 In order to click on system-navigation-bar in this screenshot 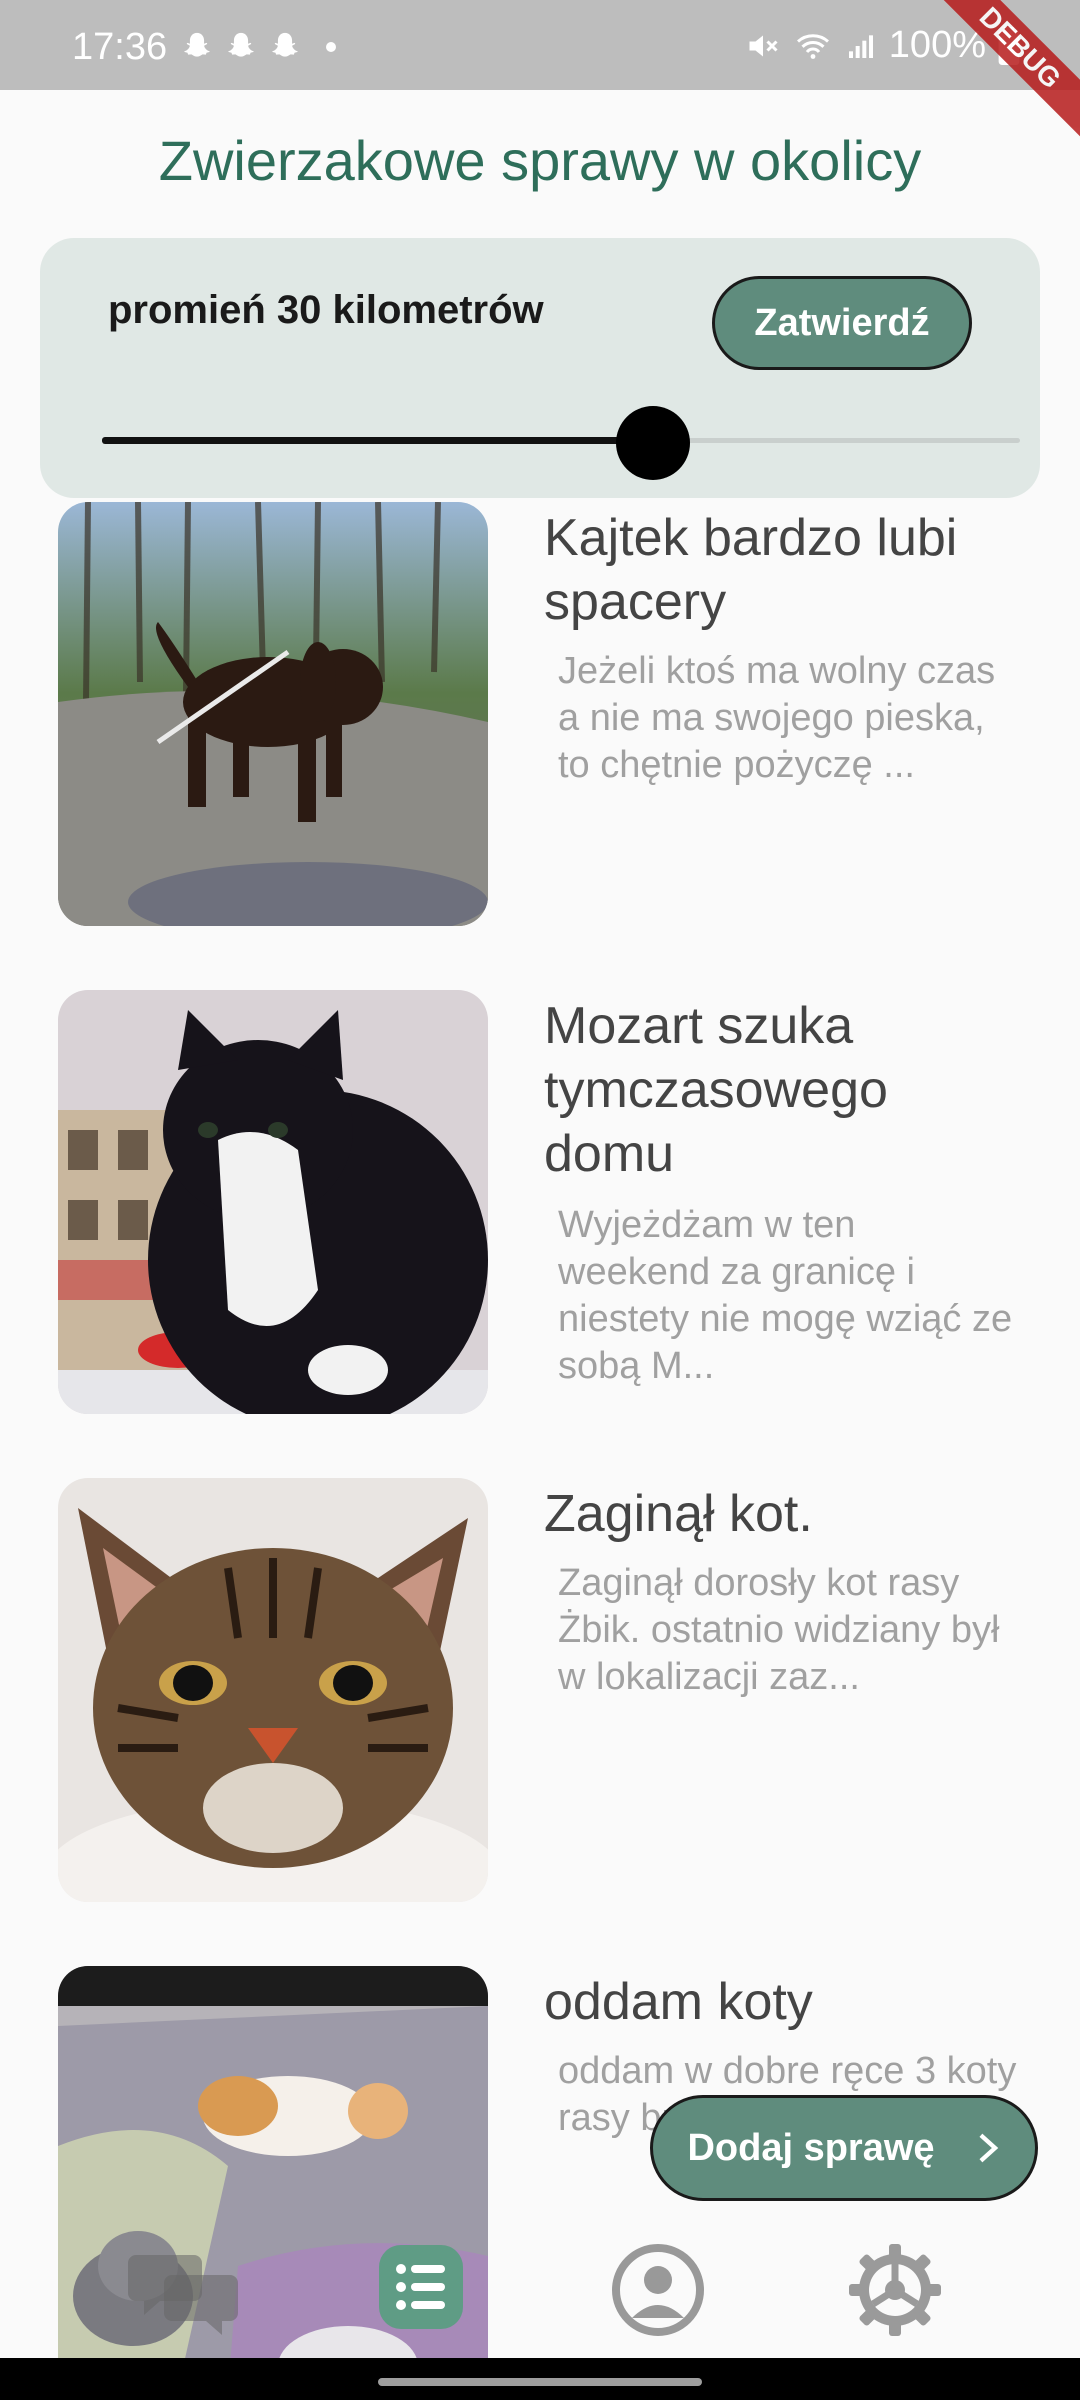, I will do `click(540, 2379)`.